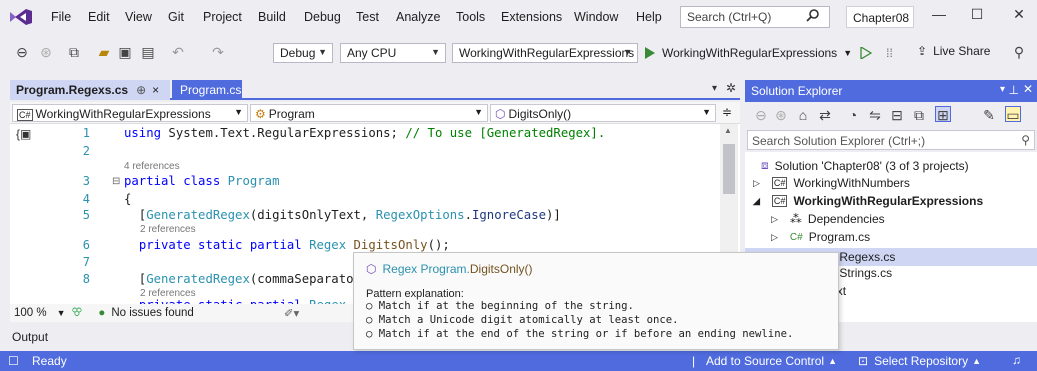 Image resolution: width=1037 pixels, height=371 pixels. I want to click on pin-view-icon: ▭, so click(1013, 114).